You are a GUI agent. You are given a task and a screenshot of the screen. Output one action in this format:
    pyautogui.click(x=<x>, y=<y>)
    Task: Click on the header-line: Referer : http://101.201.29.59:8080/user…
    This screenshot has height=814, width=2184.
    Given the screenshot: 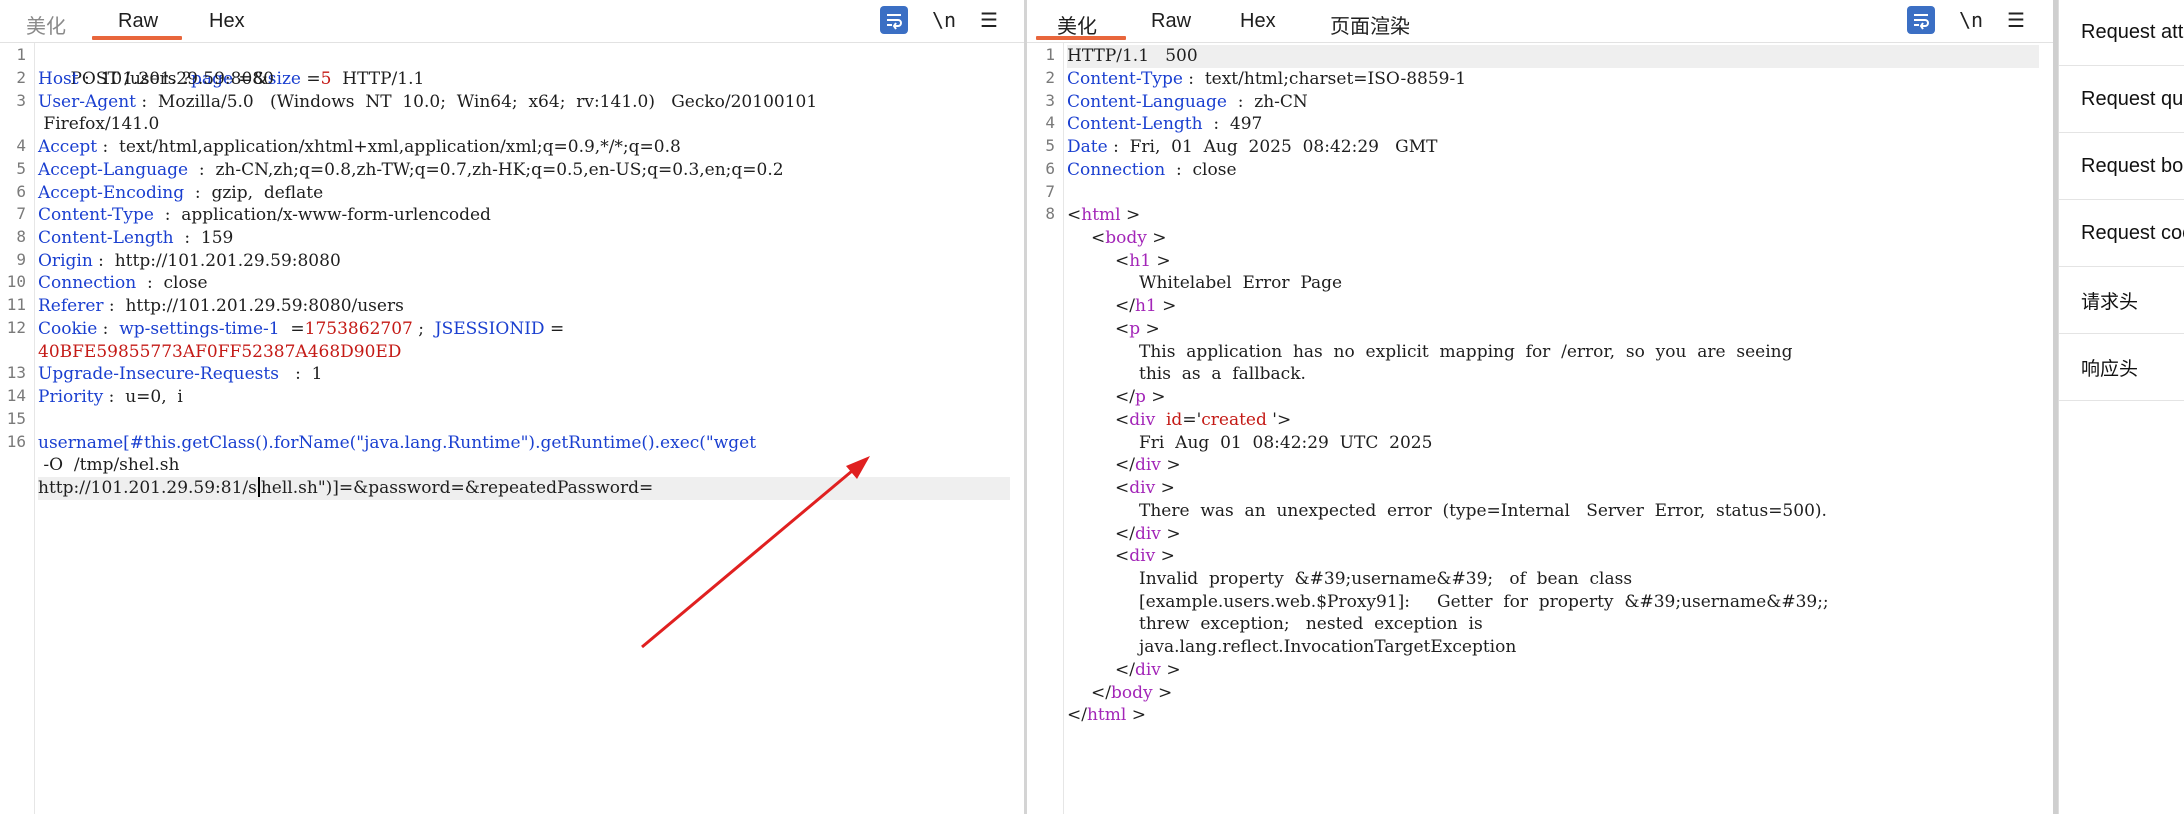 What is the action you would take?
    pyautogui.click(x=221, y=306)
    